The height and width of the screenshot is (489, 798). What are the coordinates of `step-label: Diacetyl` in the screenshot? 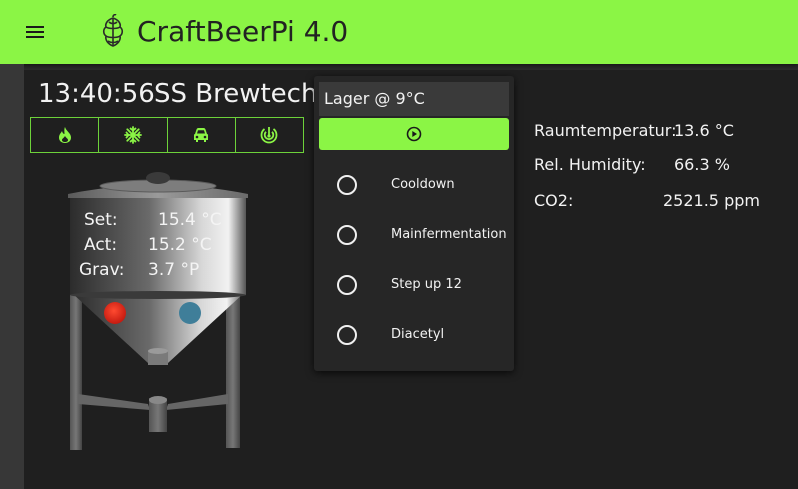 It's located at (418, 334).